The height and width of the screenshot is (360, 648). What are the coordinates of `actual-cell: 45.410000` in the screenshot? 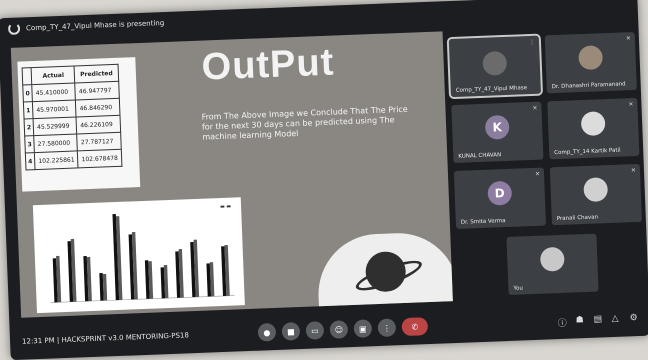 It's located at (53, 92).